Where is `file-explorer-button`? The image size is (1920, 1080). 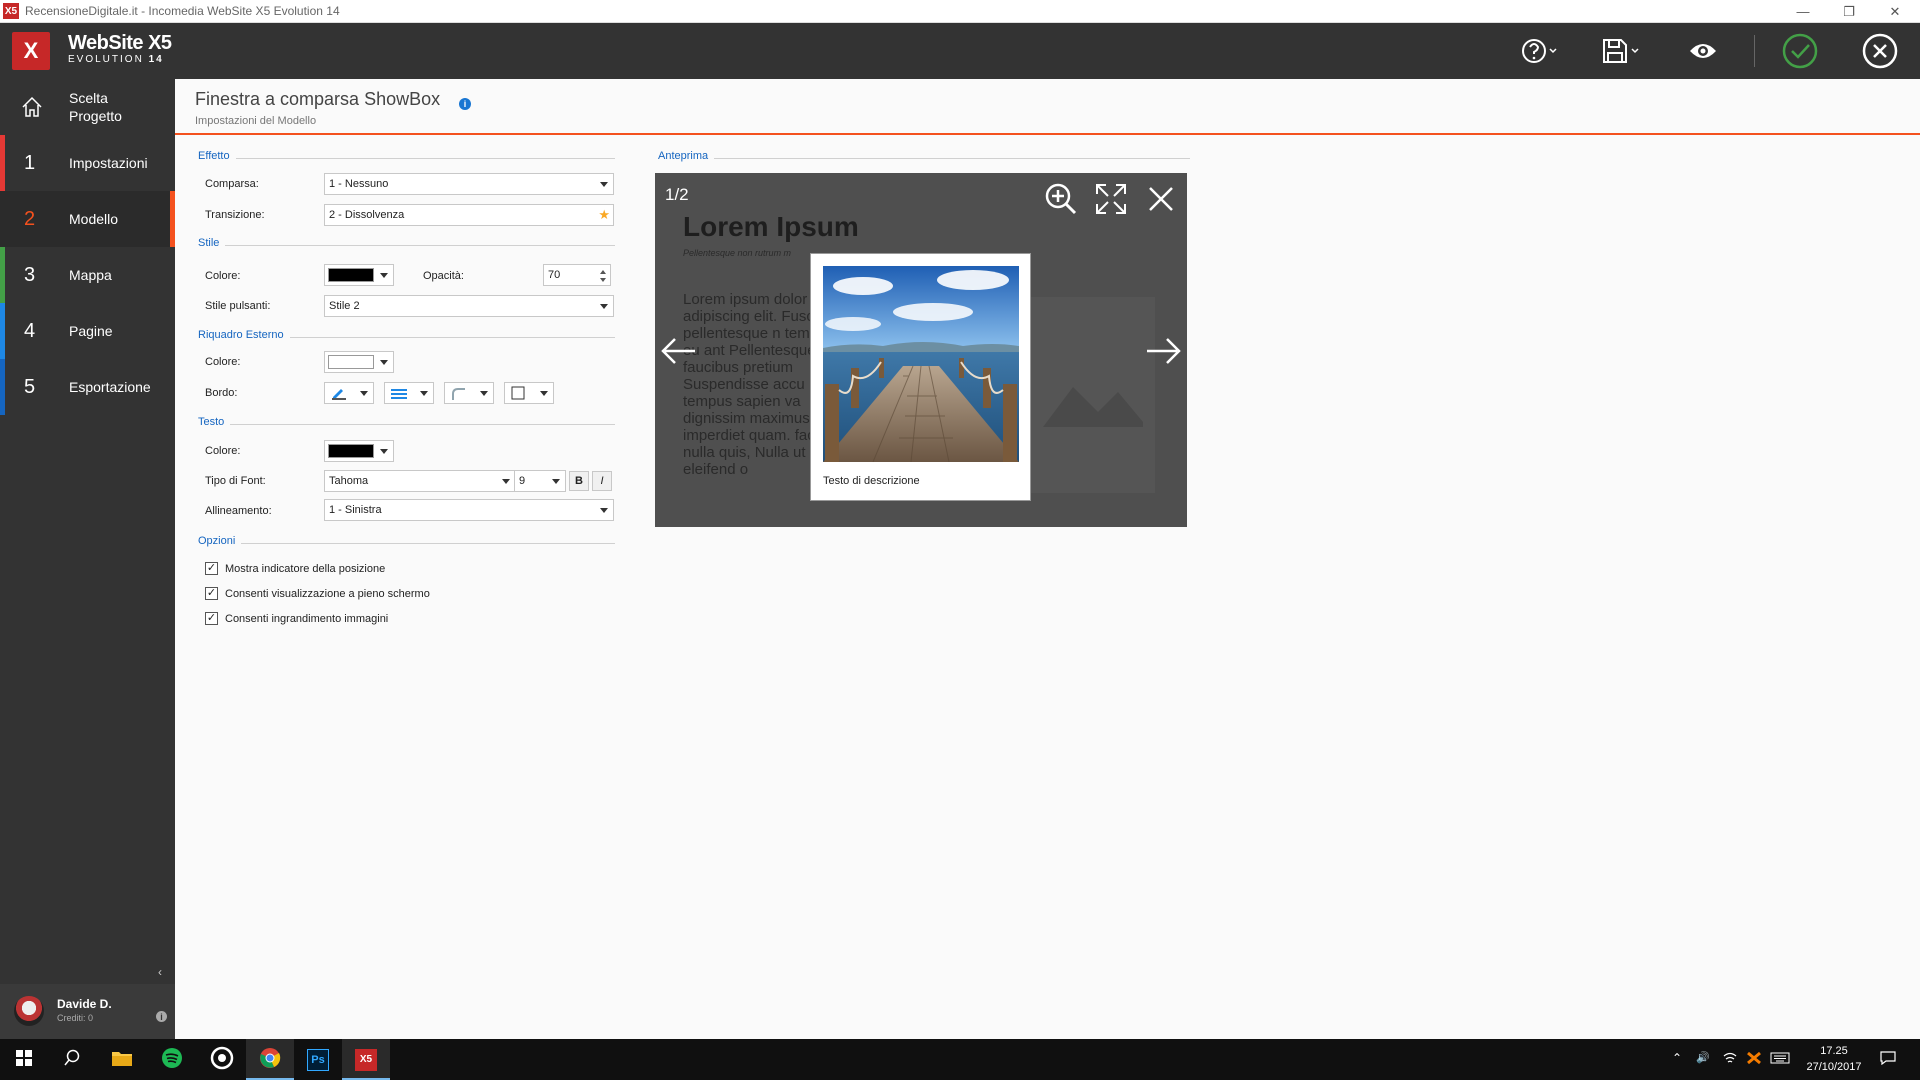
file-explorer-button is located at coordinates (122, 1059).